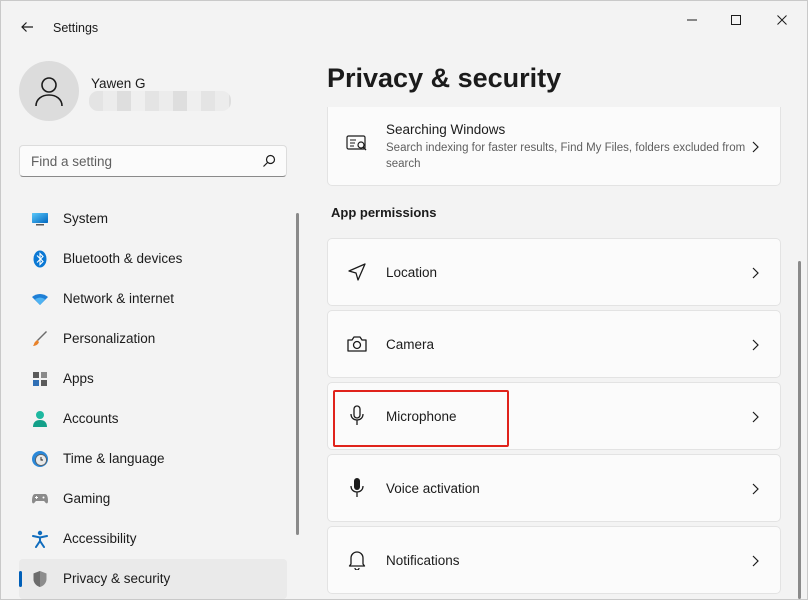  What do you see at coordinates (153, 379) in the screenshot?
I see `sidebar-item-apps: Apps` at bounding box center [153, 379].